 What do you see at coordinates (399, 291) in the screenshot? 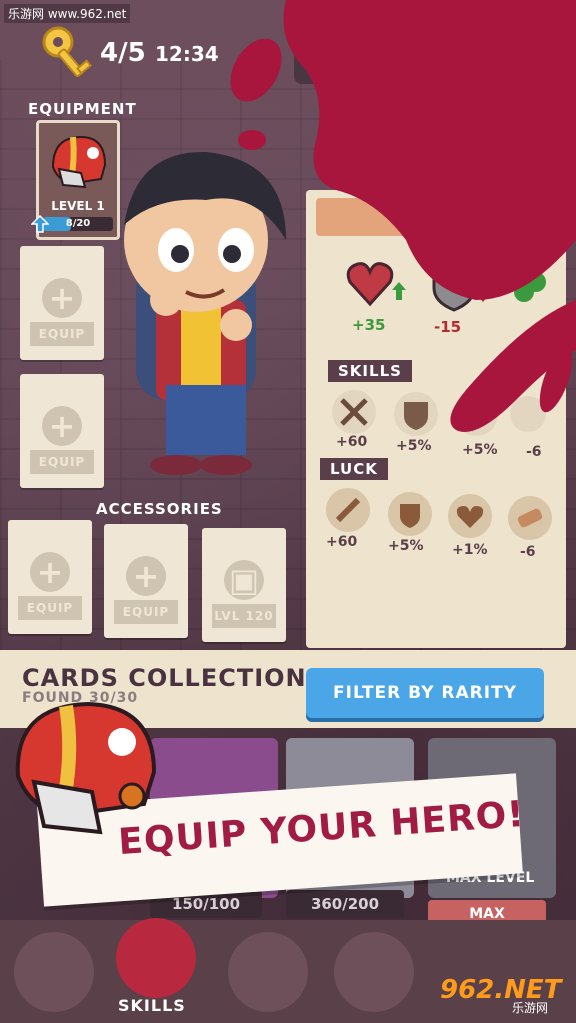
I see `up-arrow-icon` at bounding box center [399, 291].